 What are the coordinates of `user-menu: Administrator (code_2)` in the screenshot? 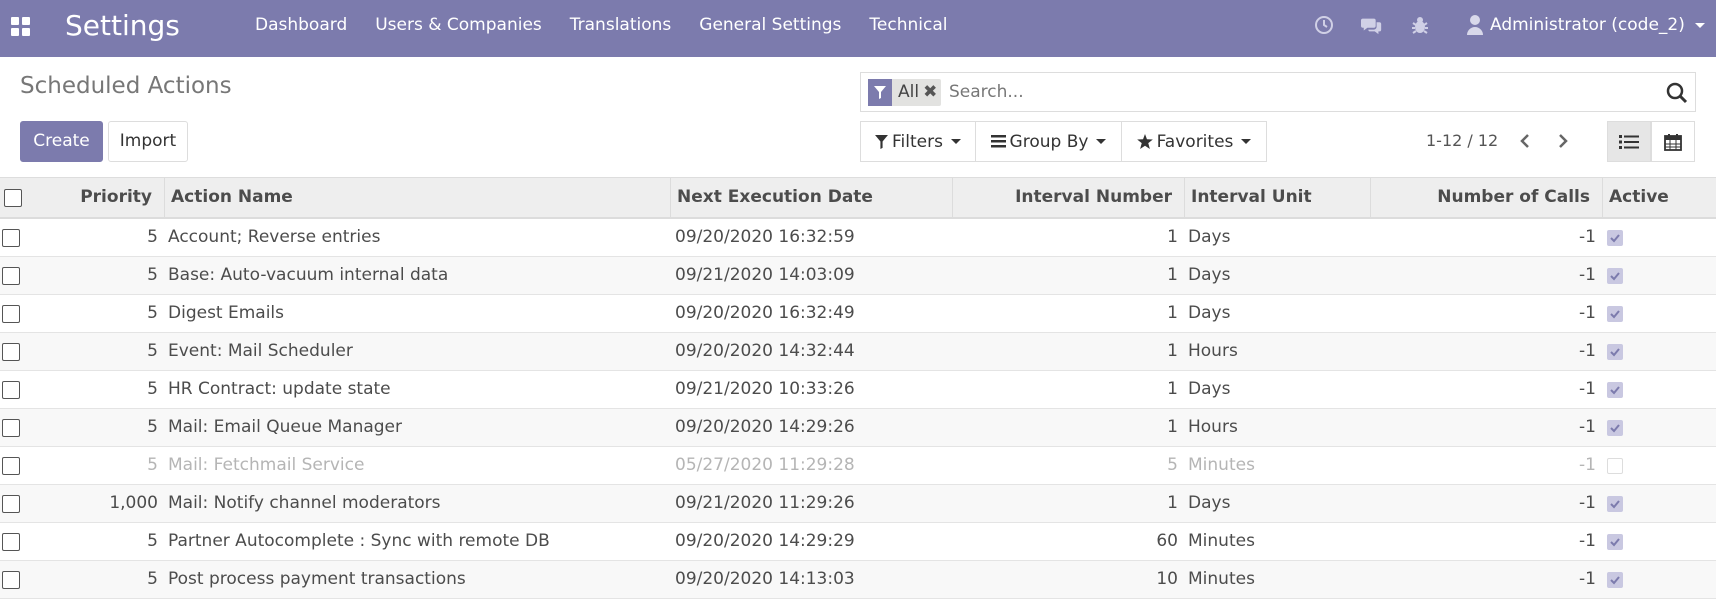 It's located at (1585, 25).